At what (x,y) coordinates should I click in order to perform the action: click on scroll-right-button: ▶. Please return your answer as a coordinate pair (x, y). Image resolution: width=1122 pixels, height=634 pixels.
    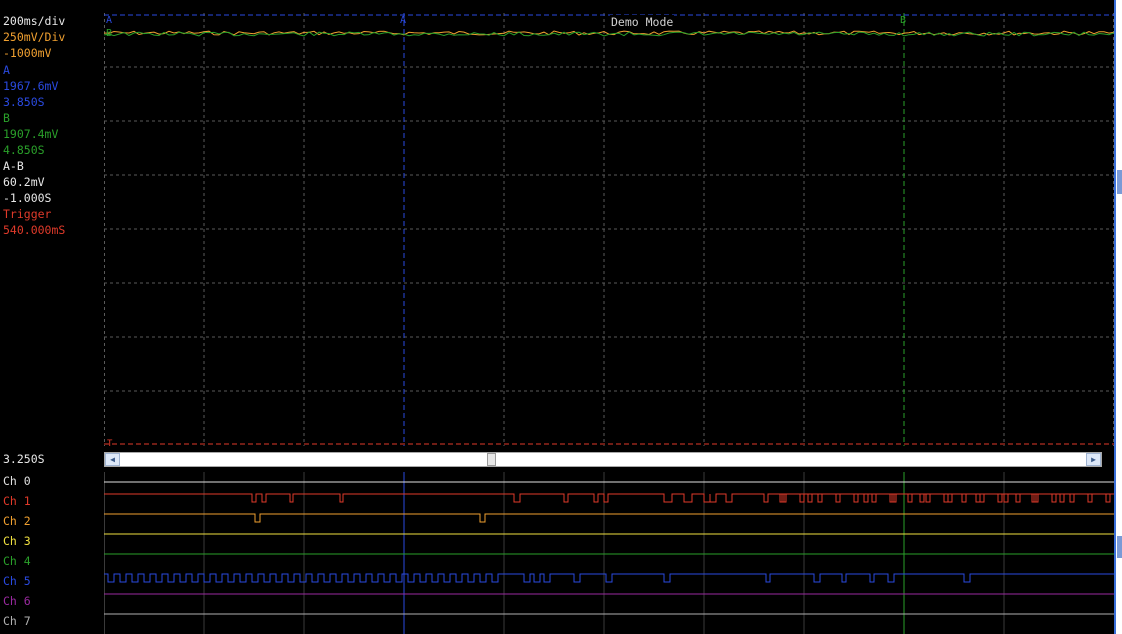
    Looking at the image, I should click on (1093, 459).